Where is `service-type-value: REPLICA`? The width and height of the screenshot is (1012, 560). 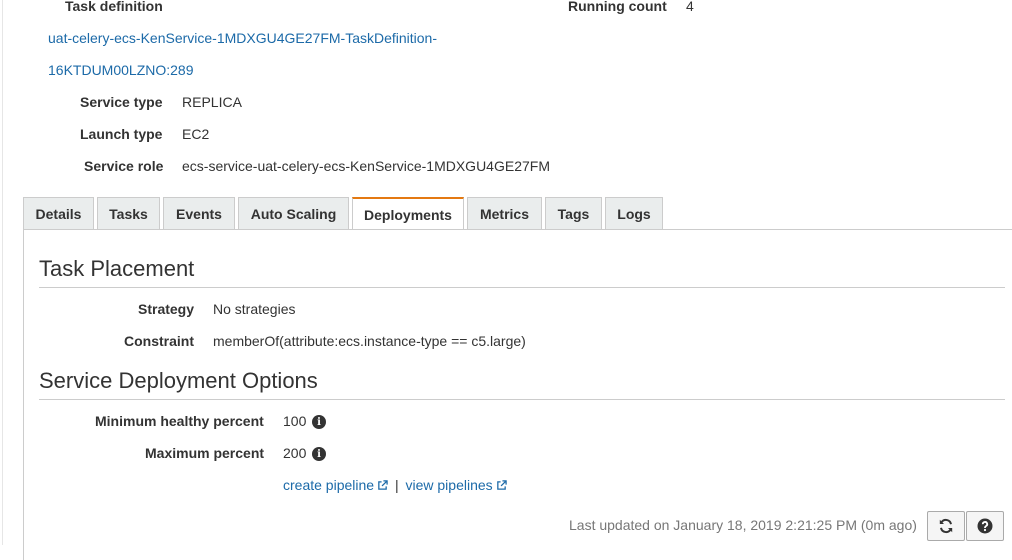 service-type-value: REPLICA is located at coordinates (212, 102).